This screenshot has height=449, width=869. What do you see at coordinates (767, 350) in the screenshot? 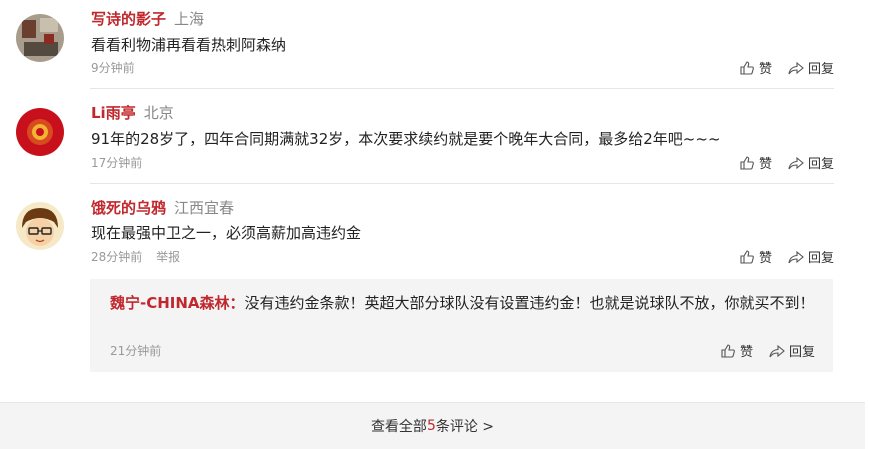
I see `reply-actions: 赞 回复` at bounding box center [767, 350].